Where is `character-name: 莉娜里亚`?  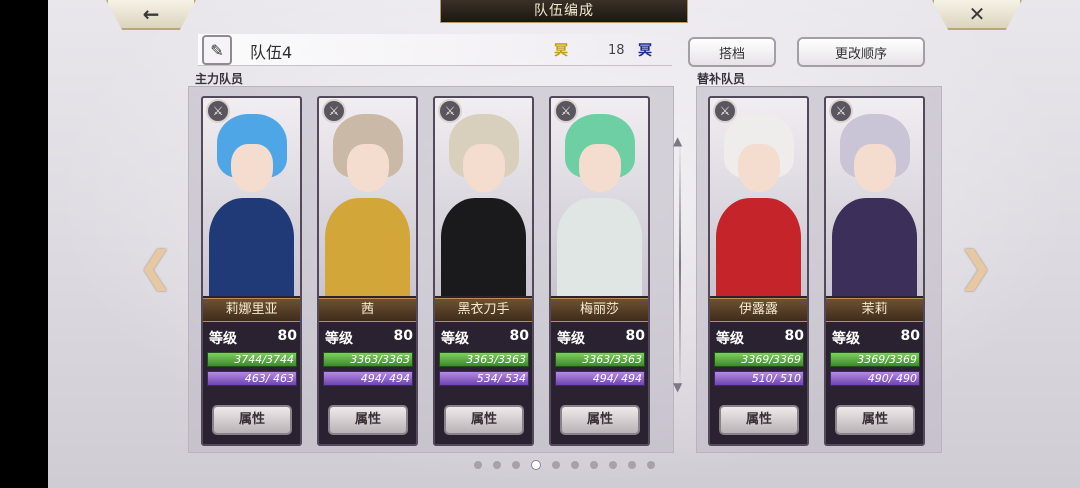
character-name: 莉娜里亚 is located at coordinates (251, 310).